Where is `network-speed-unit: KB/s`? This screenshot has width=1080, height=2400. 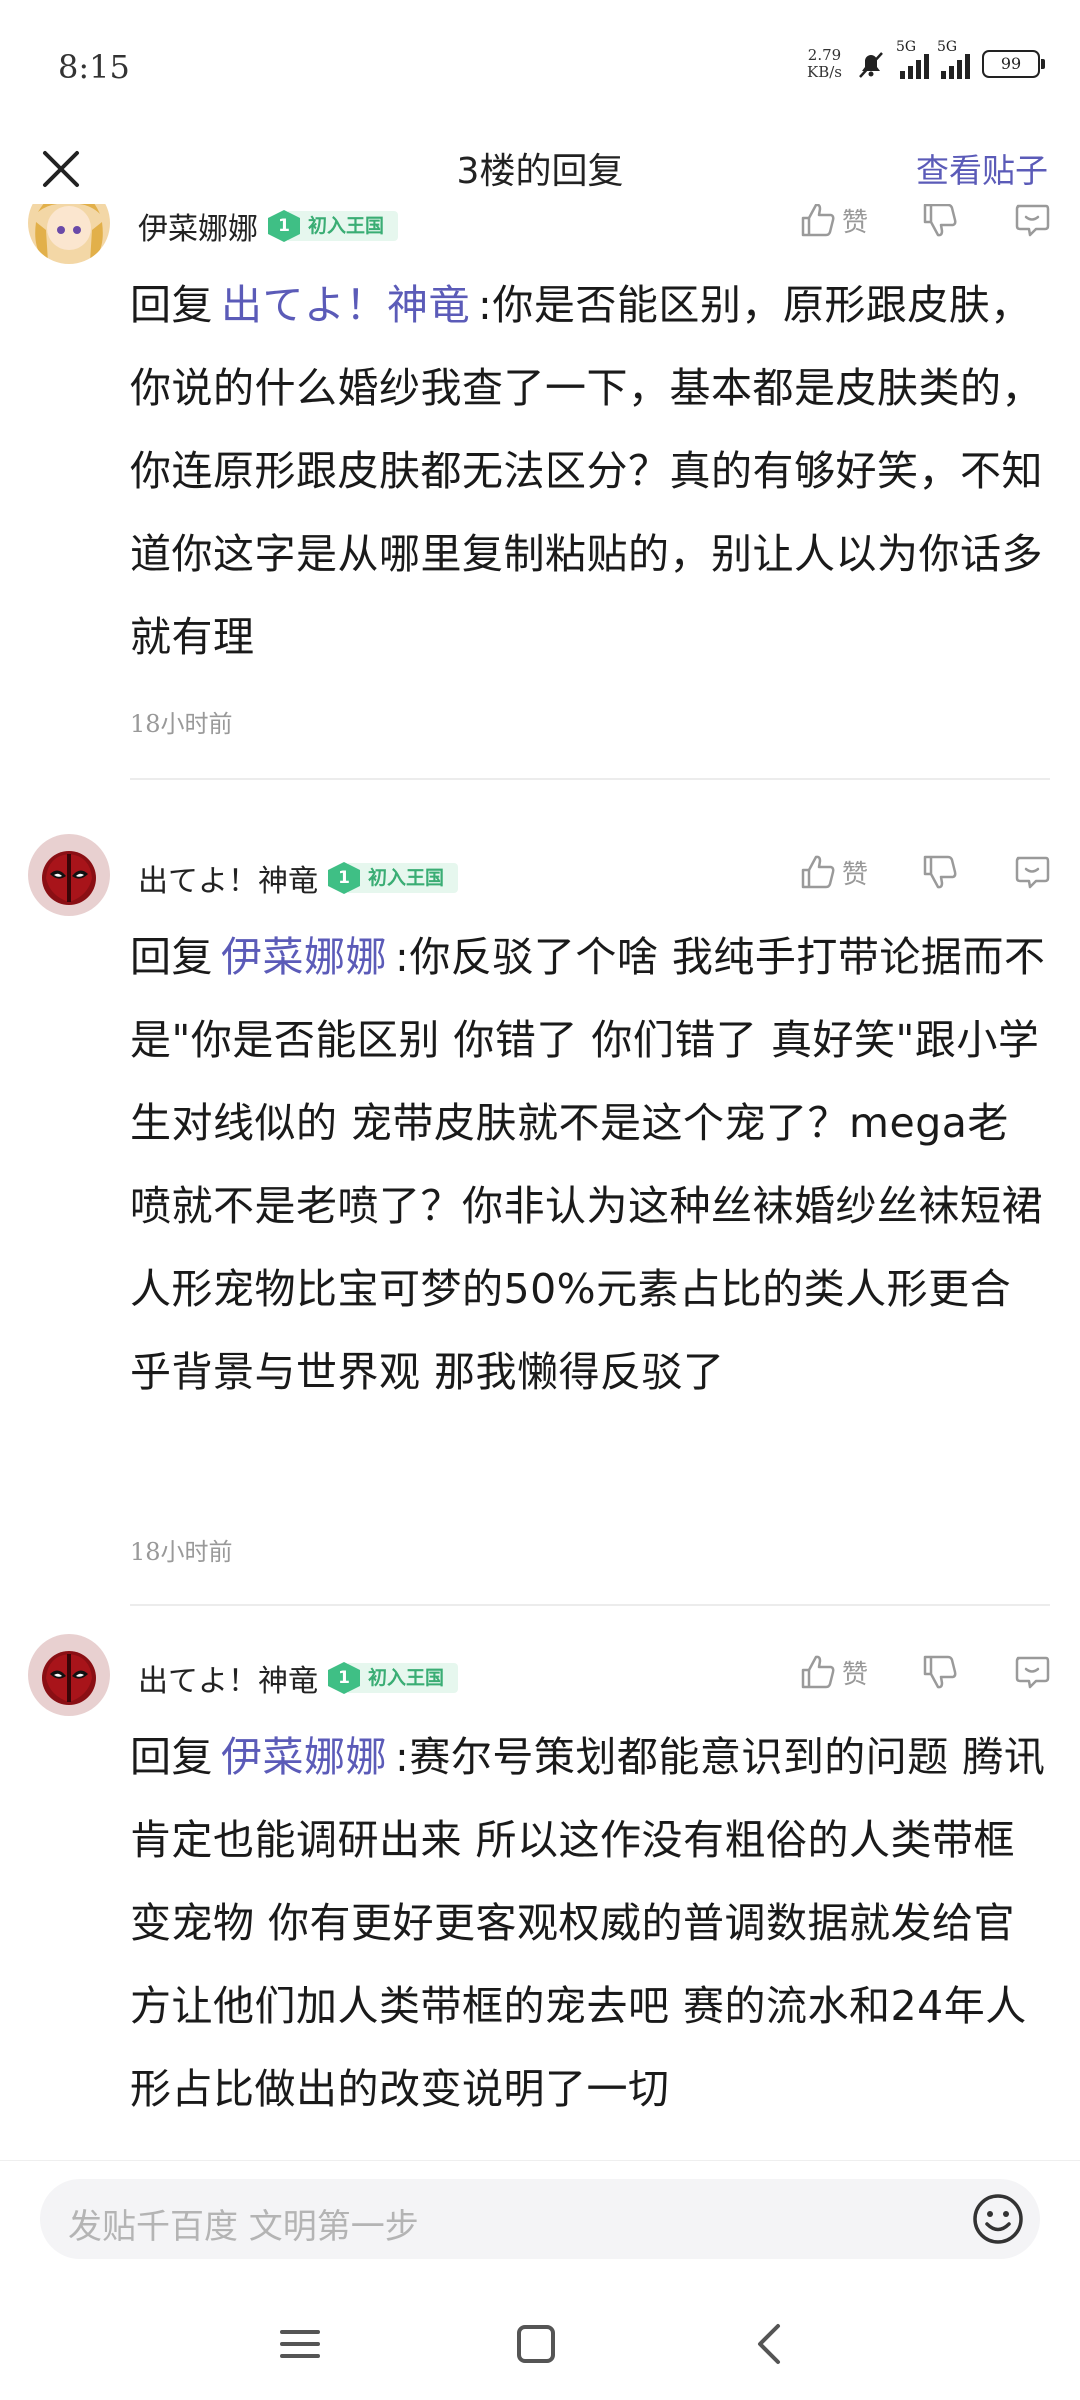
network-speed-unit: KB/s is located at coordinates (824, 72).